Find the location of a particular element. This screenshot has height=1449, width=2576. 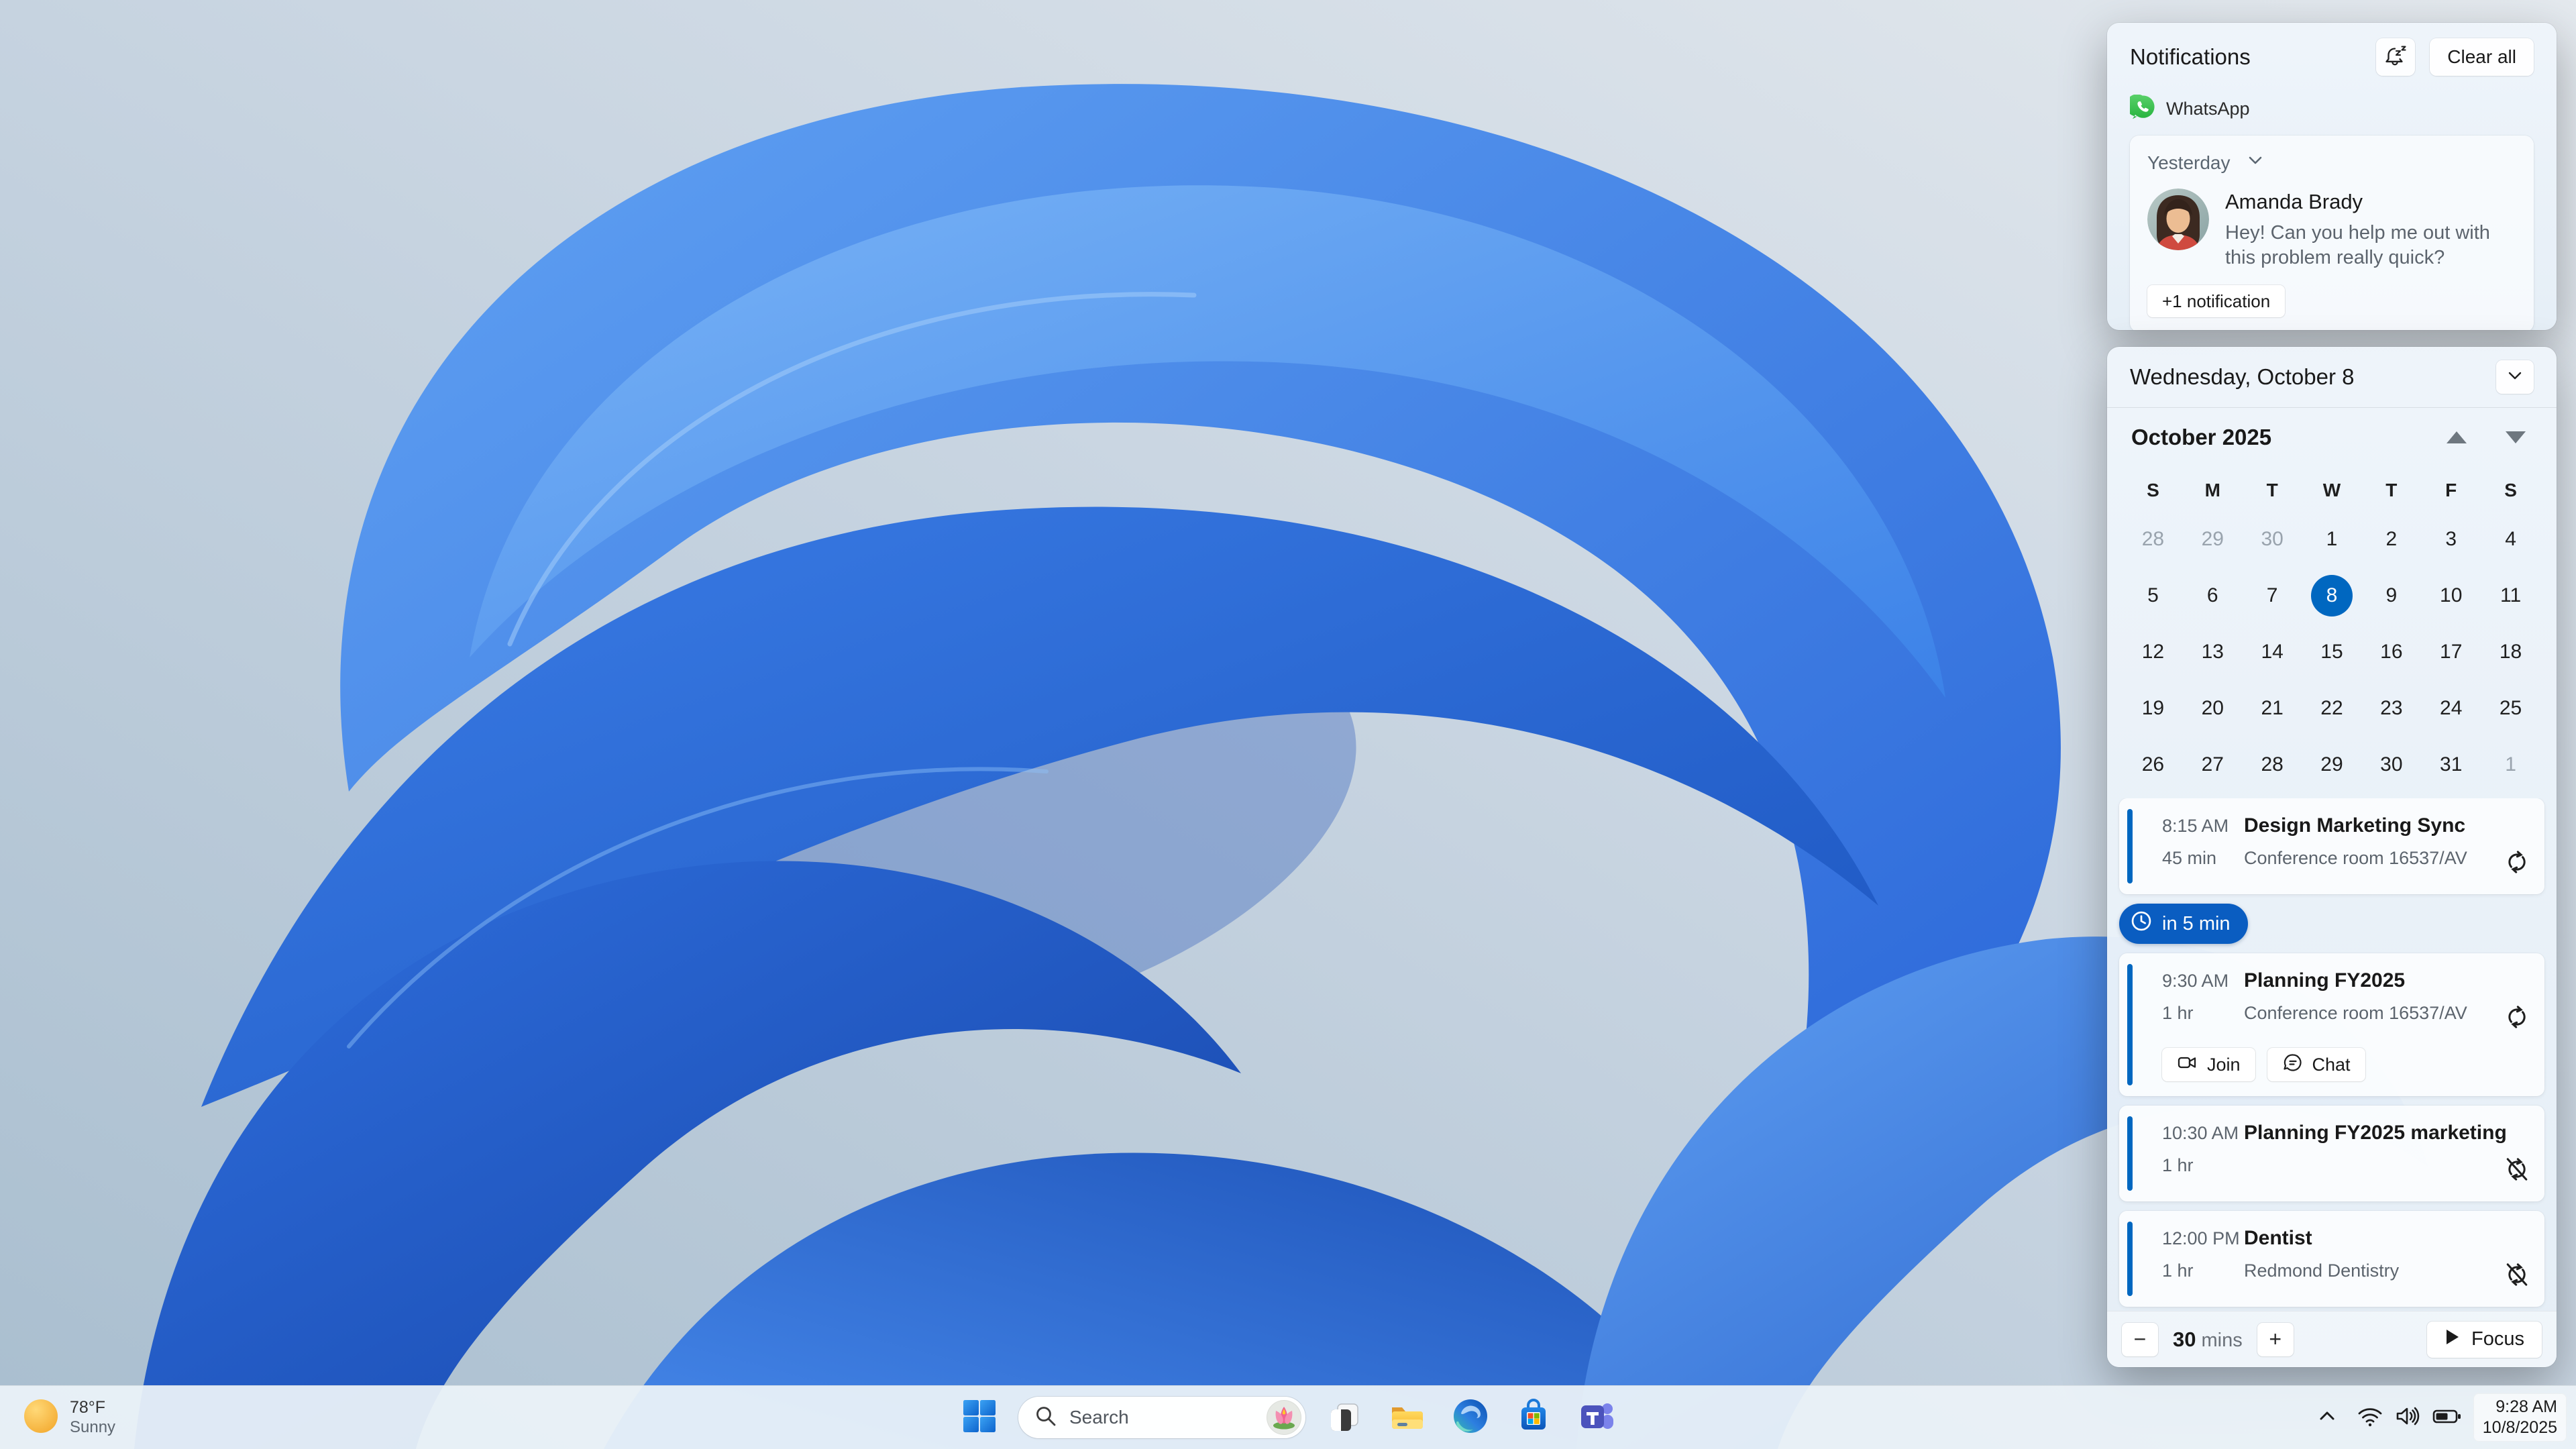

calendar-day: 2 is located at coordinates (2391, 539).